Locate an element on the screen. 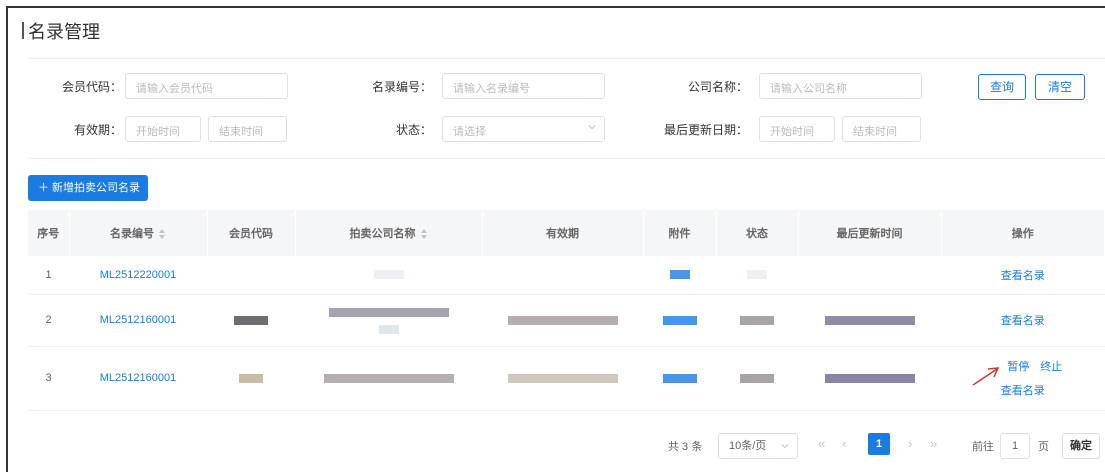 This screenshot has width=1105, height=472. status-select-placeholder: 请选择 is located at coordinates (469, 132).